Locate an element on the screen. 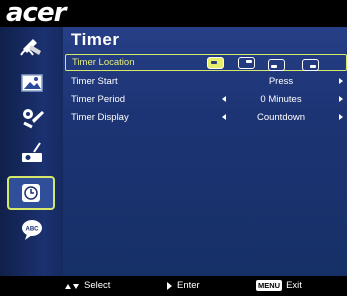  footer-hints: Select Enter MENU Exit is located at coordinates (173, 286).